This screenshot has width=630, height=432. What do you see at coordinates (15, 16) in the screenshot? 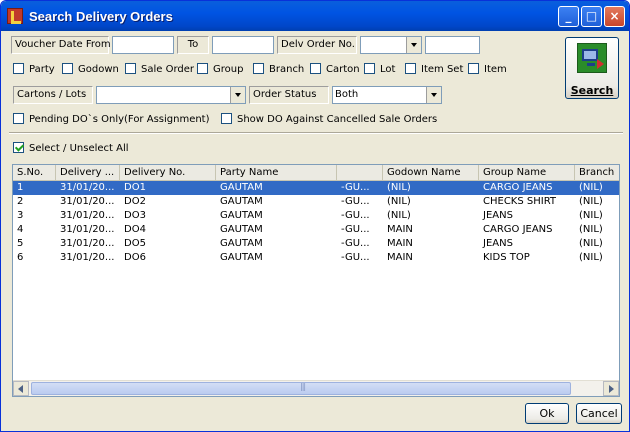
I see `app-icon` at bounding box center [15, 16].